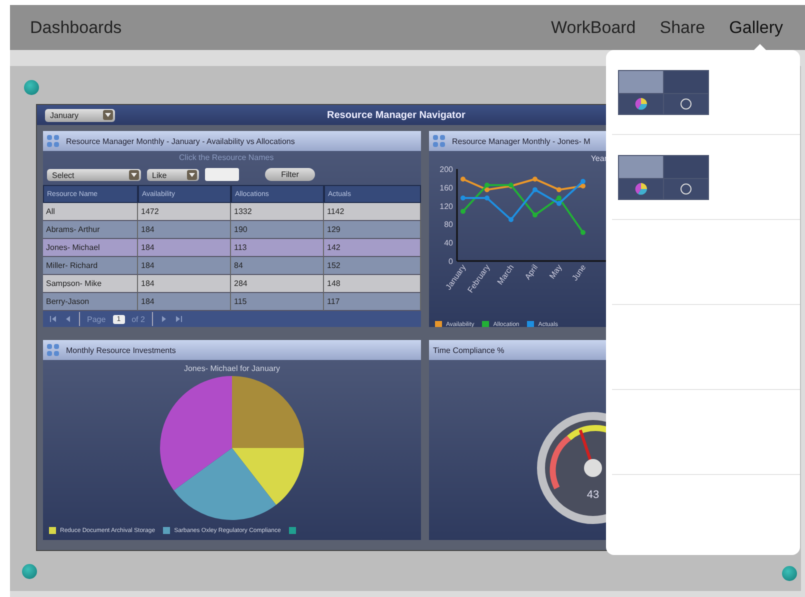 This screenshot has width=805, height=597. Describe the element at coordinates (598, 158) in the screenshot. I see `year-label: Year` at that location.